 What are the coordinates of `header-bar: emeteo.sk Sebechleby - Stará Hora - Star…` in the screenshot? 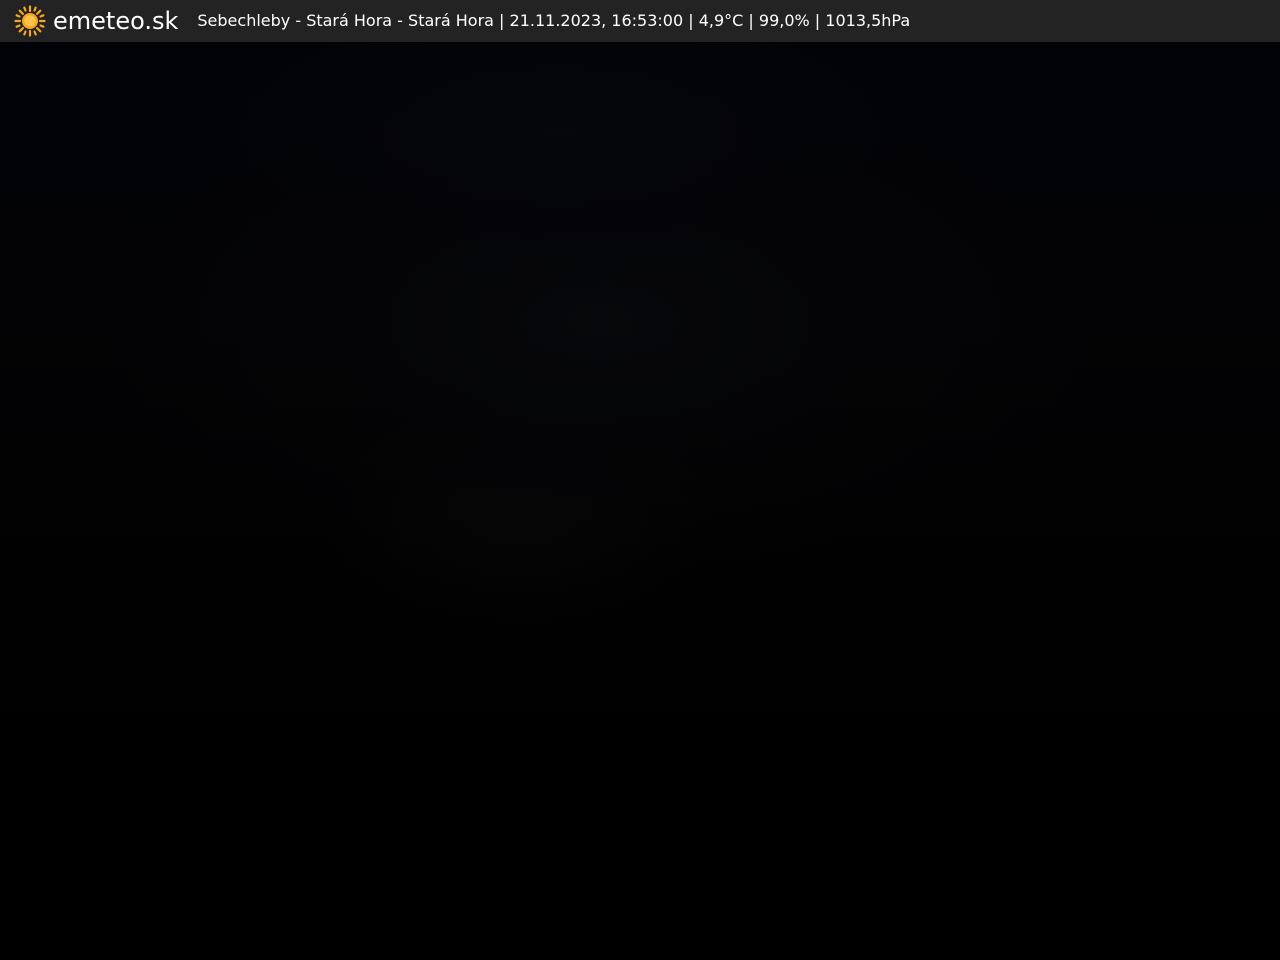 It's located at (640, 21).